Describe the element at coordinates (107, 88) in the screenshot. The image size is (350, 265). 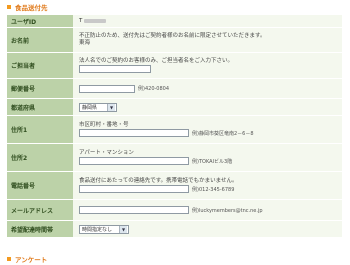
I see `zip-input` at that location.